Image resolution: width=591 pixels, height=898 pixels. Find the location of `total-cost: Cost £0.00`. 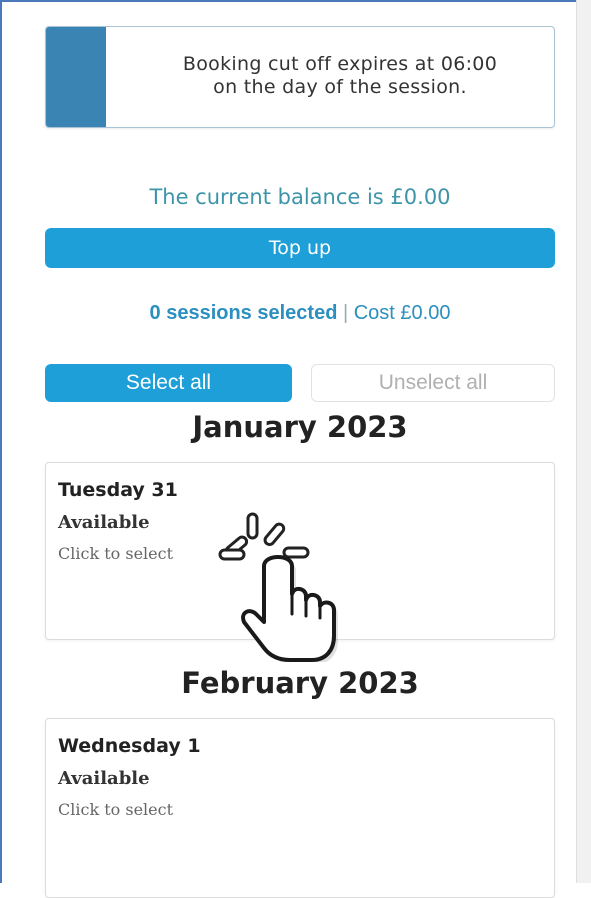

total-cost: Cost £0.00 is located at coordinates (402, 313).